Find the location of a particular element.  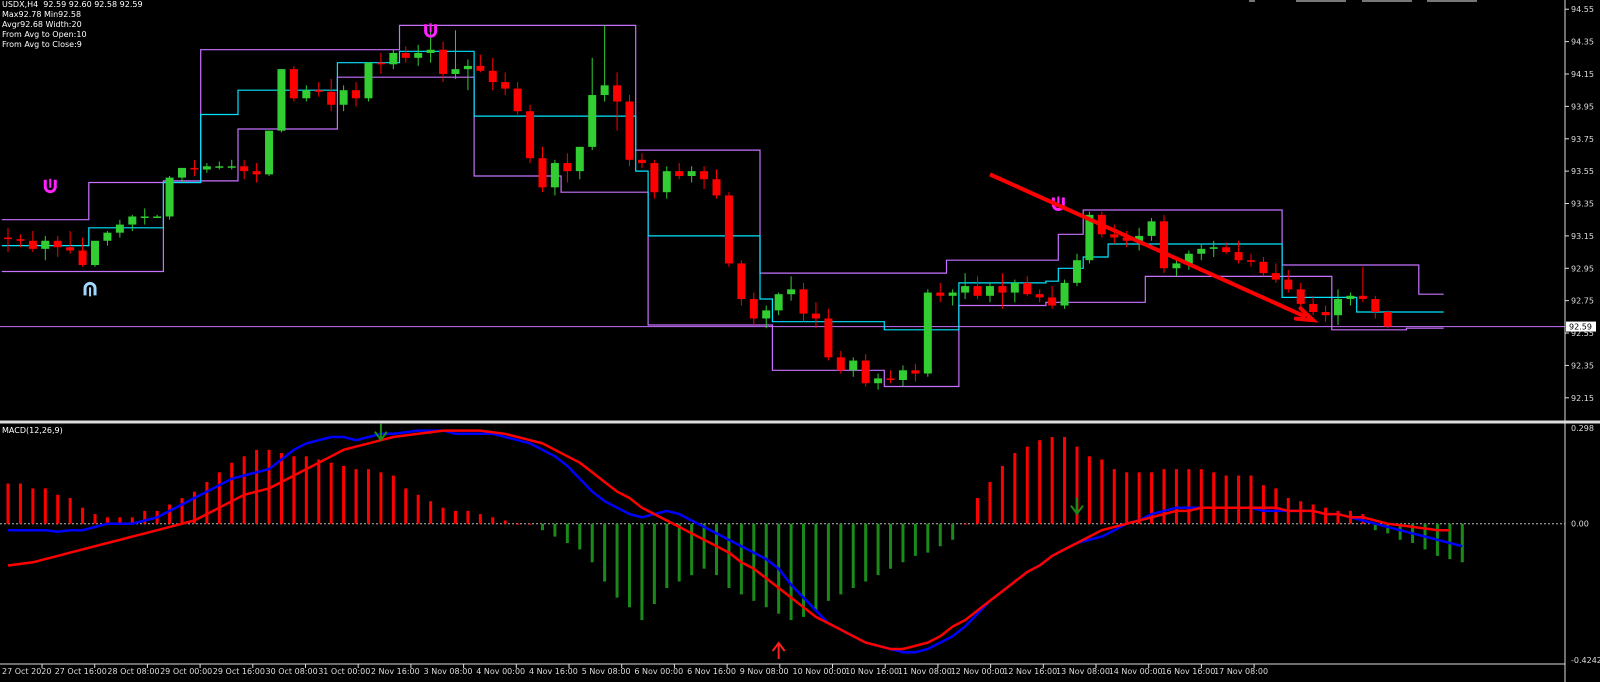

macd-axis-label: 0.298 is located at coordinates (1582, 428).